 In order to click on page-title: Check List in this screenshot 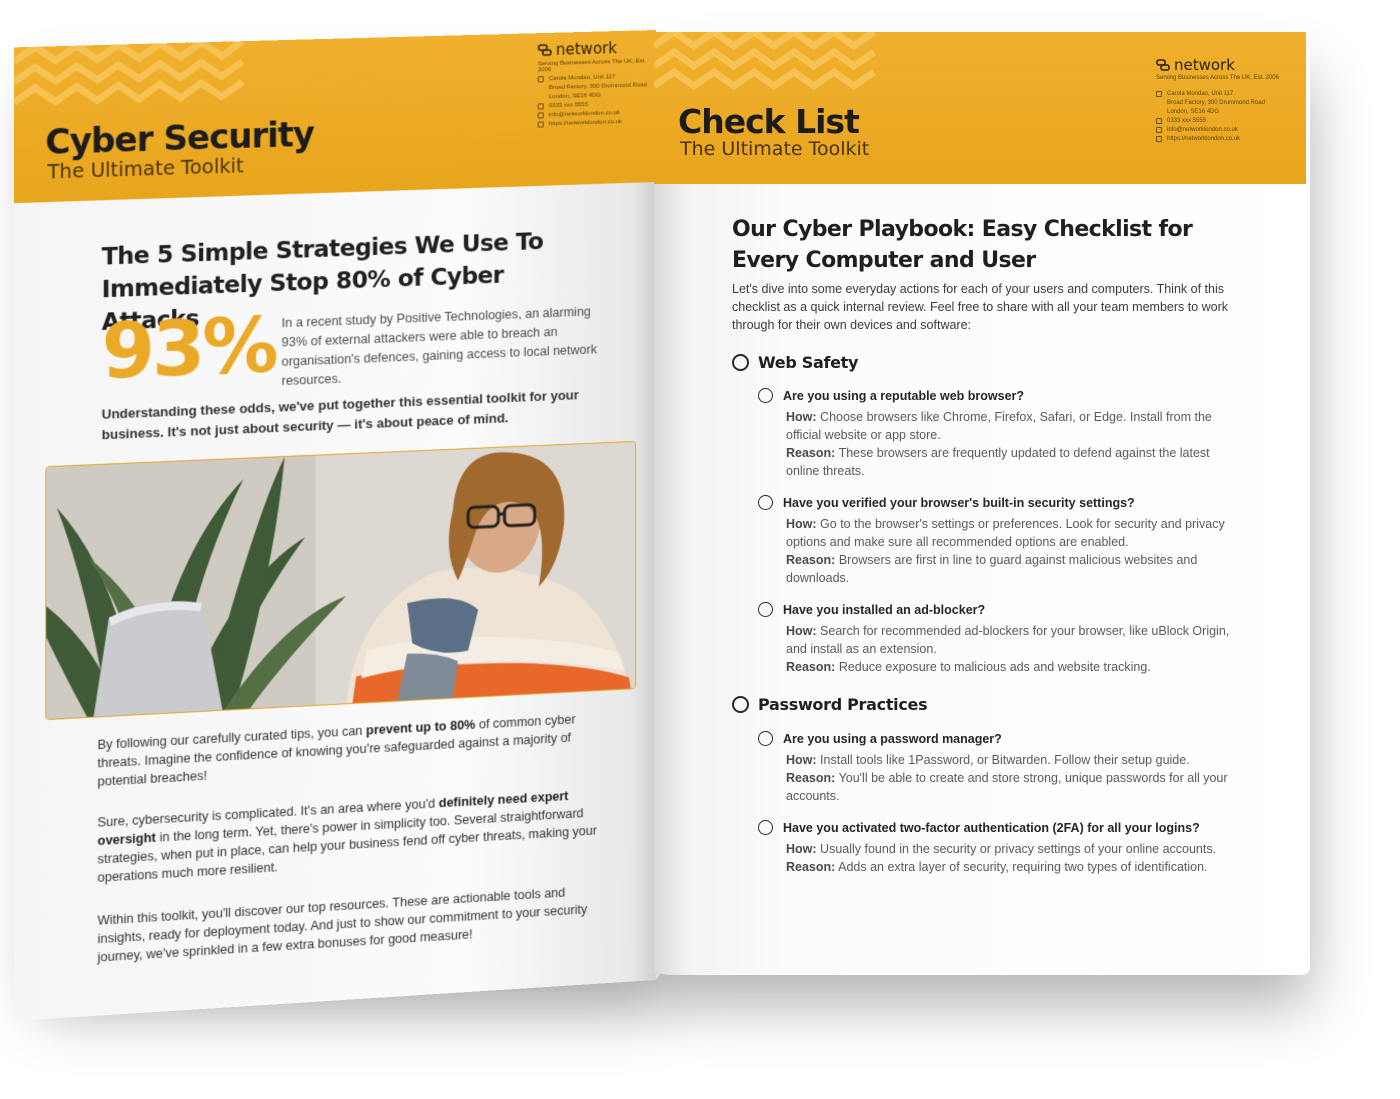, I will do `click(769, 121)`.